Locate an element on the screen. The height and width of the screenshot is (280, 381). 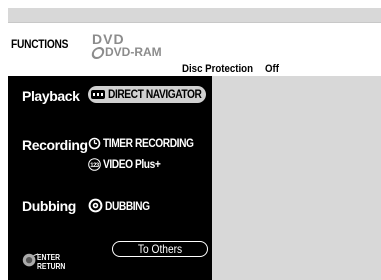
disc-protection-value: Off is located at coordinates (272, 69).